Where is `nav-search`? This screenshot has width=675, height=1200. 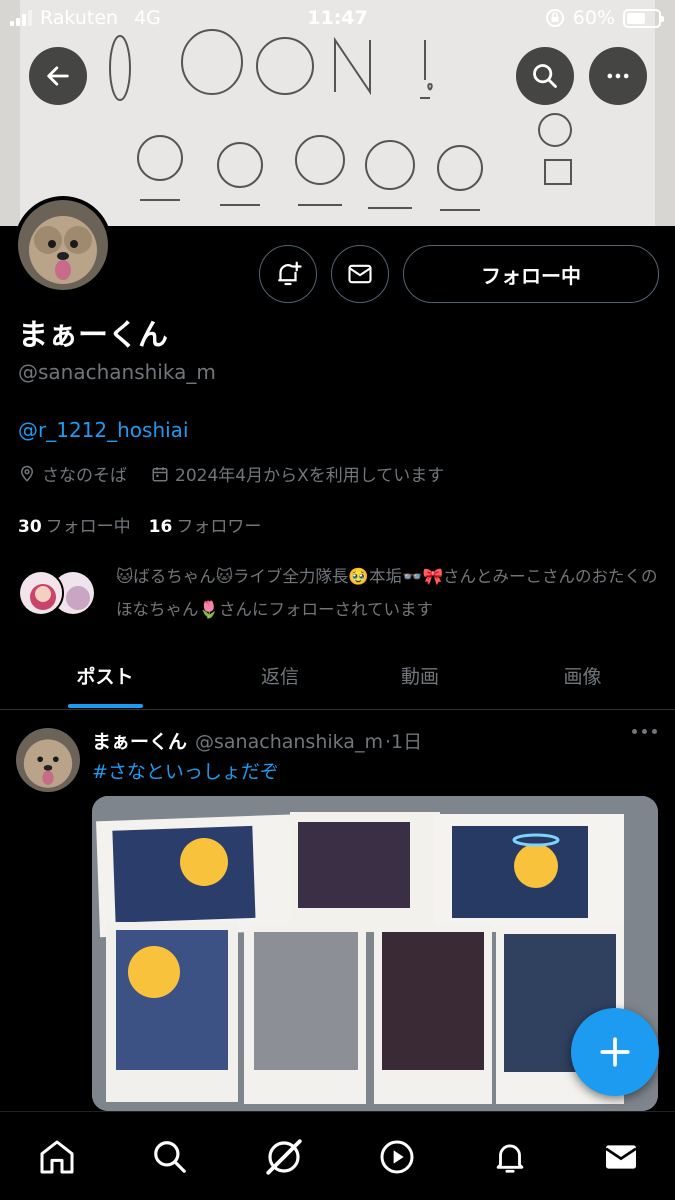 nav-search is located at coordinates (170, 1157).